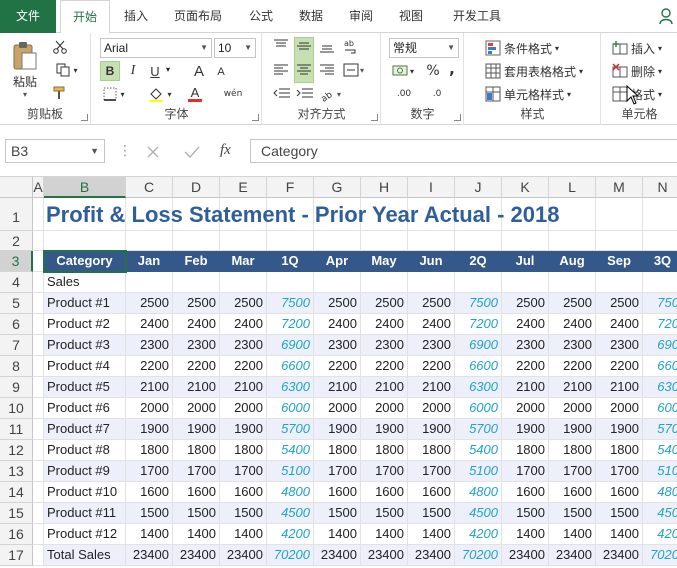 This screenshot has width=677, height=568. Describe the element at coordinates (327, 46) in the screenshot. I see `align-bottom-icon` at that location.